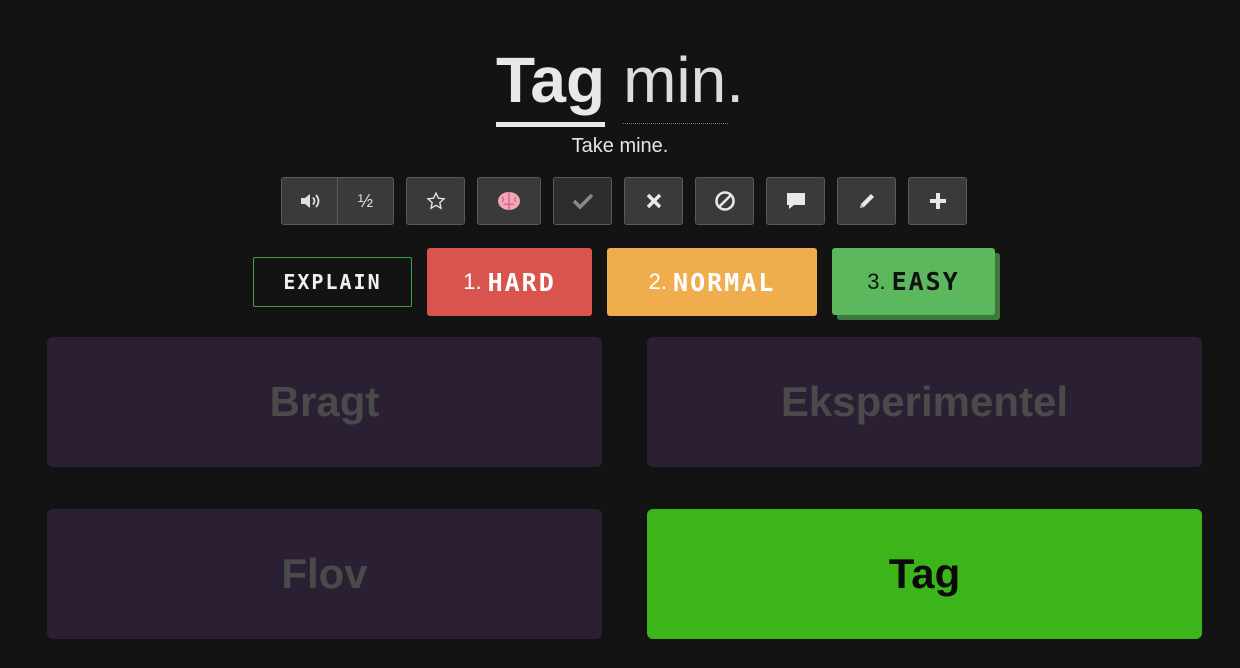 This screenshot has height=668, width=1240. I want to click on difficulty-row: EXPLAIN 1. HARD 2. NORMAL 3. EASY, so click(620, 283).